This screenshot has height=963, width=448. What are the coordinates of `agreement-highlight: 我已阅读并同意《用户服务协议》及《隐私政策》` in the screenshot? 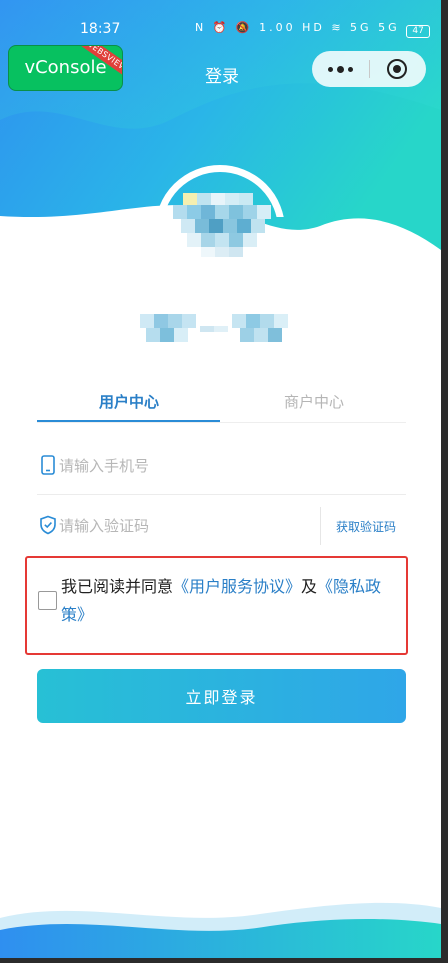 It's located at (216, 605).